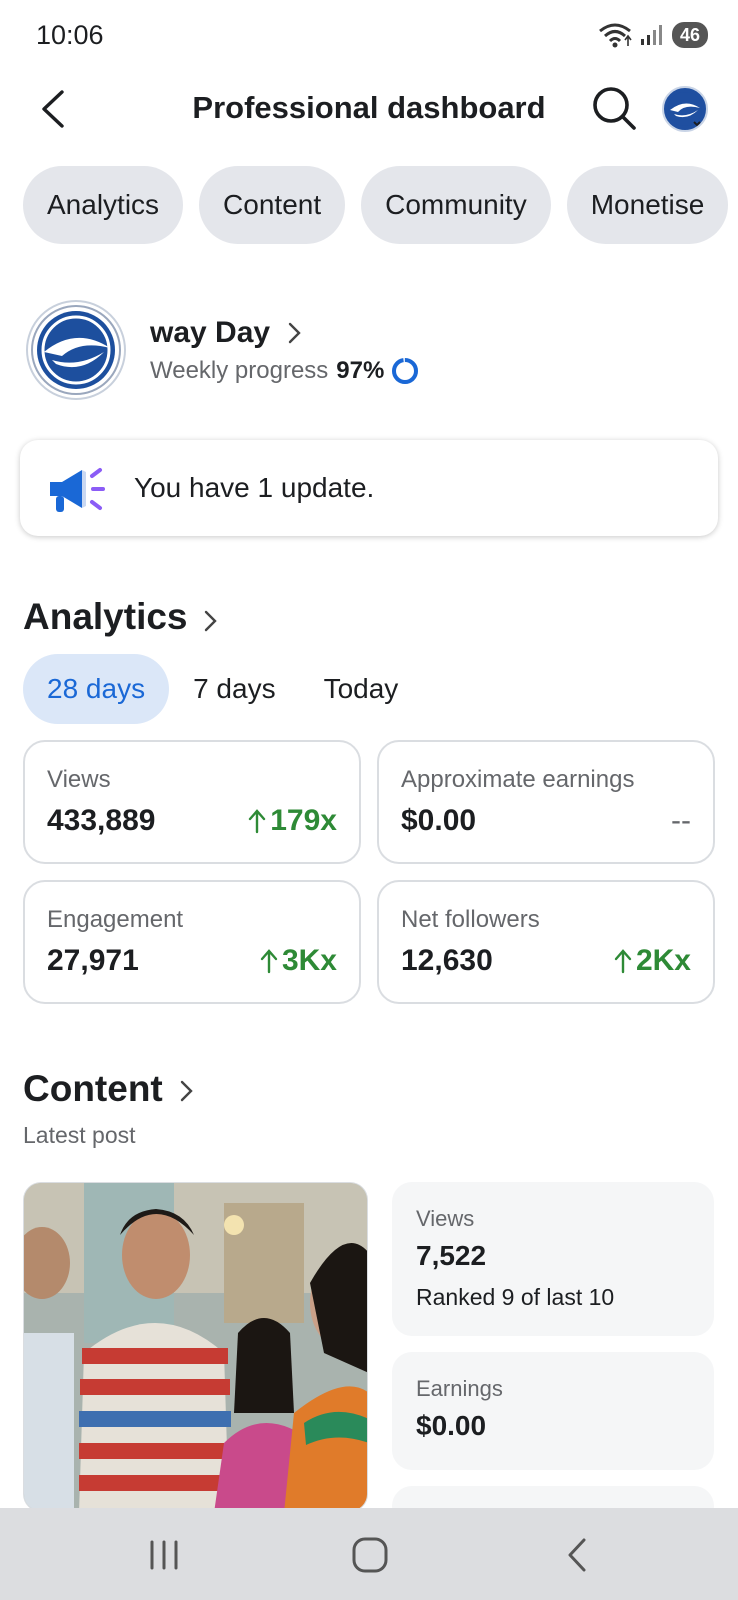 The height and width of the screenshot is (1600, 738). I want to click on metric-change: 3Kx, so click(298, 961).